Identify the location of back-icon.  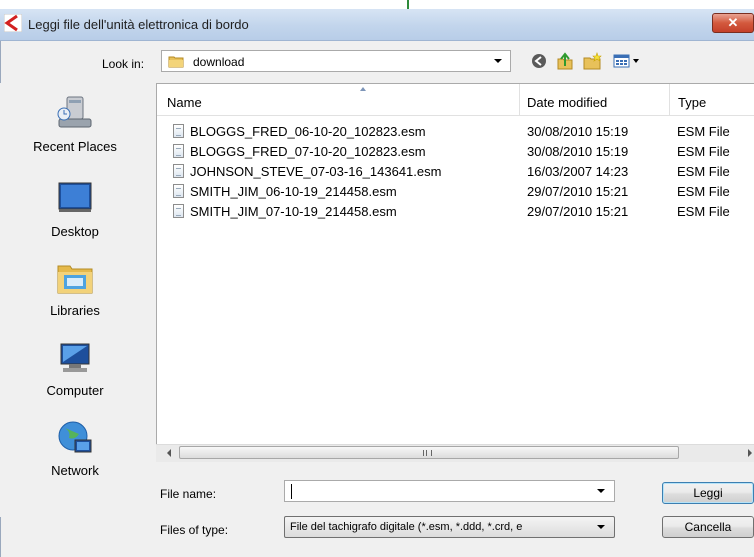
(539, 61).